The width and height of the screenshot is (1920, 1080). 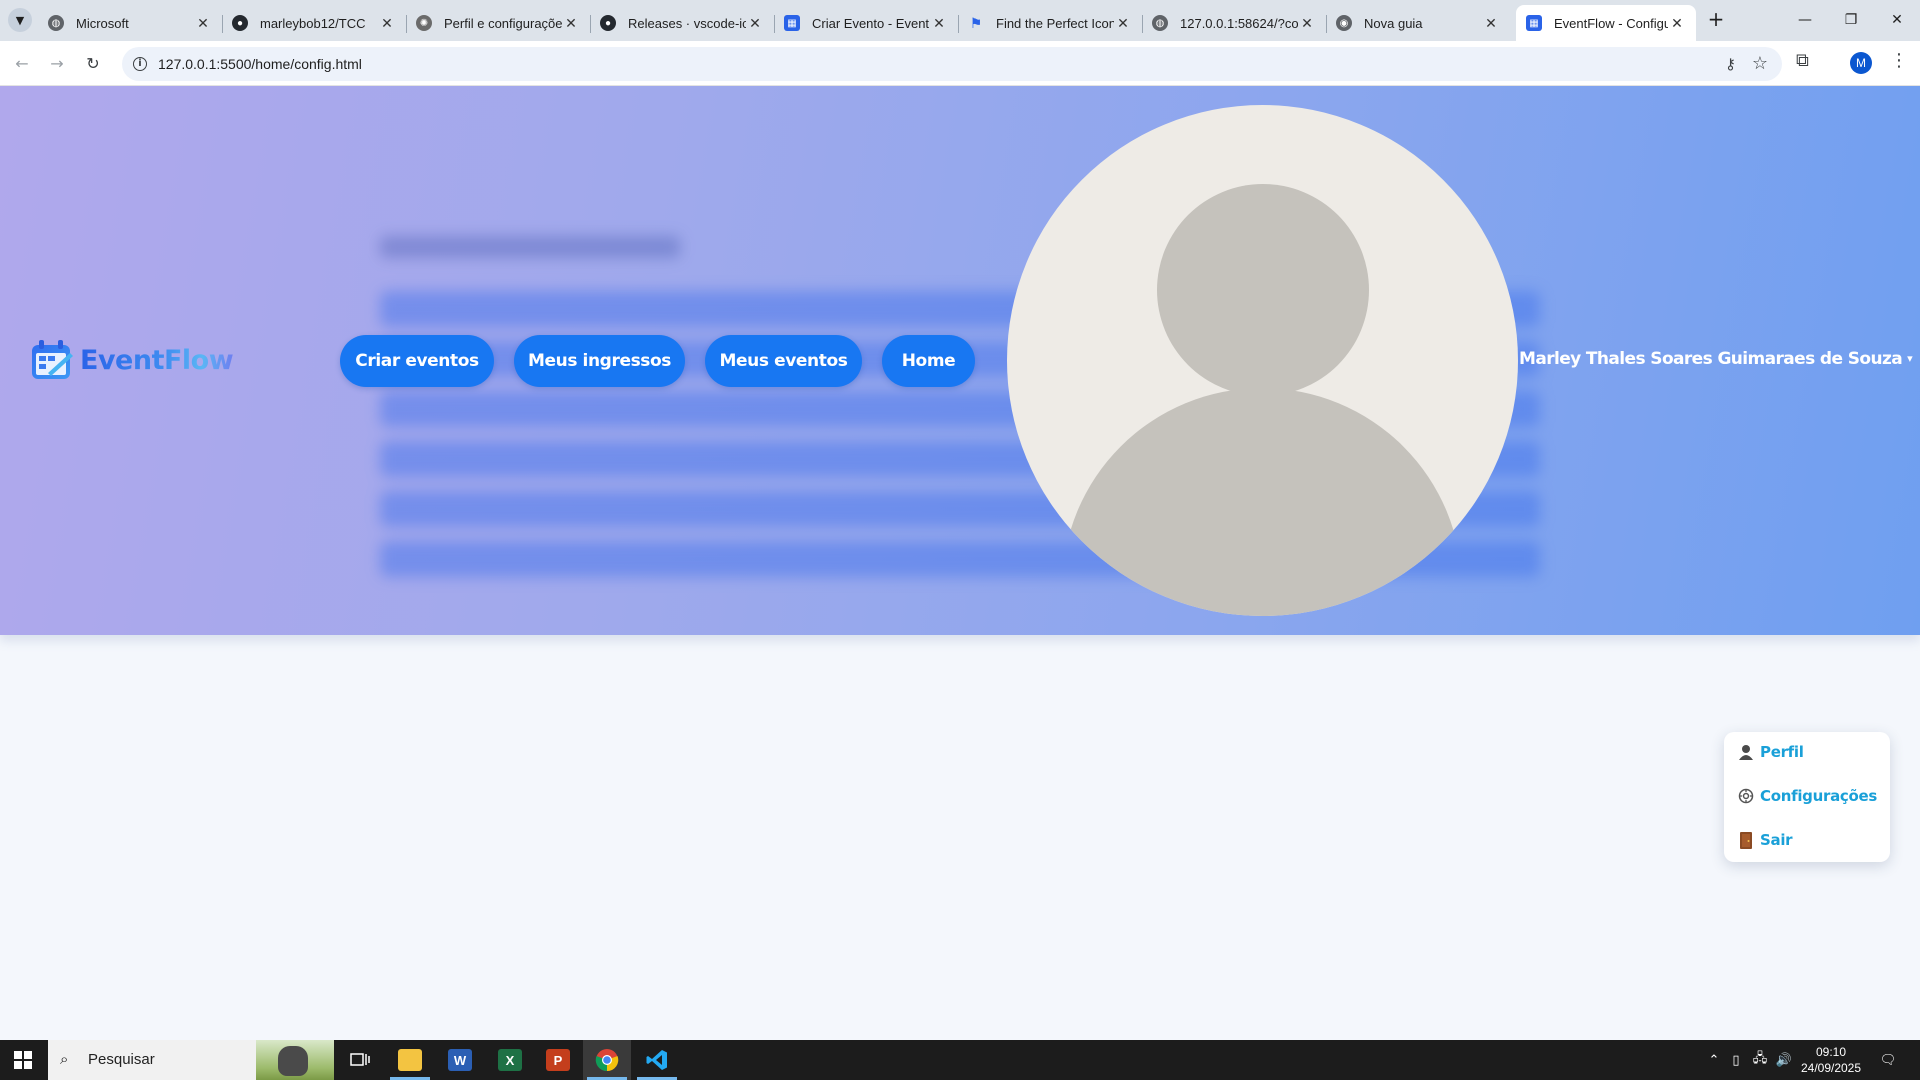 What do you see at coordinates (510, 1060) in the screenshot?
I see `excel-button: X` at bounding box center [510, 1060].